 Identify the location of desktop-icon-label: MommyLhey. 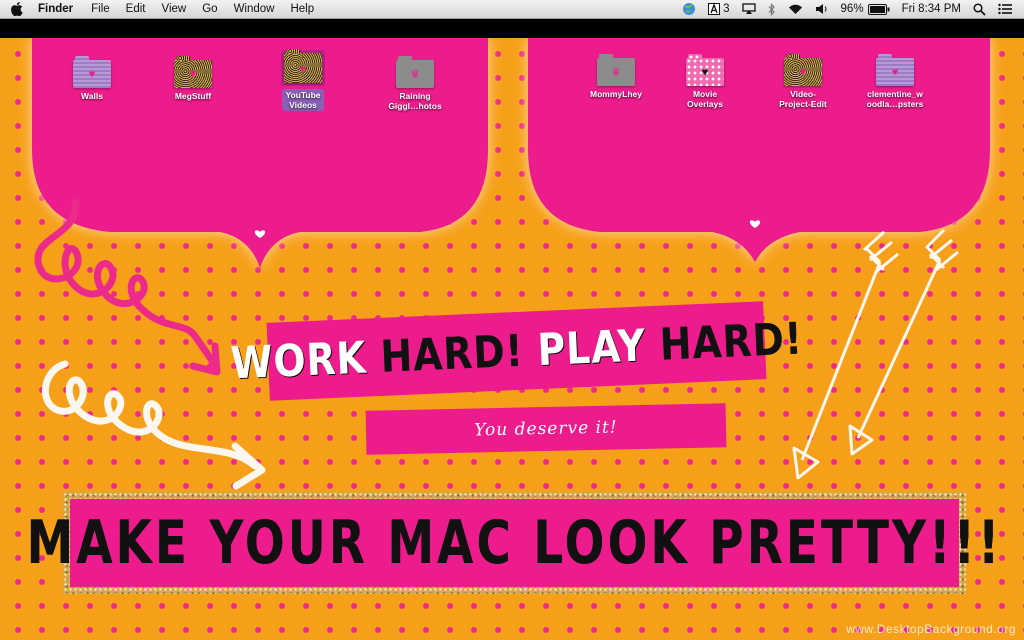
(616, 94).